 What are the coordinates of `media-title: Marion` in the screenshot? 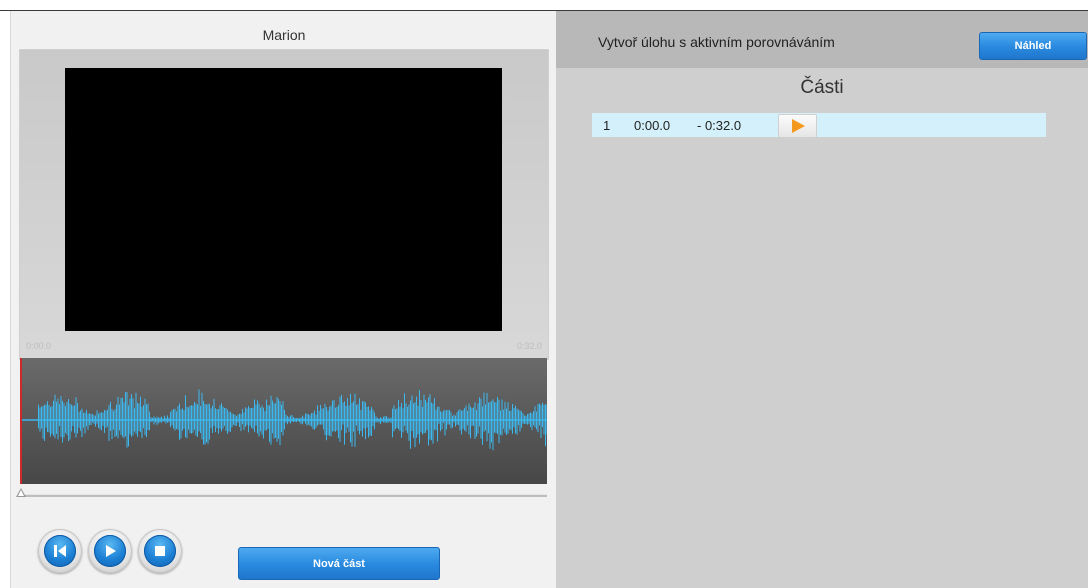 It's located at (284, 35).